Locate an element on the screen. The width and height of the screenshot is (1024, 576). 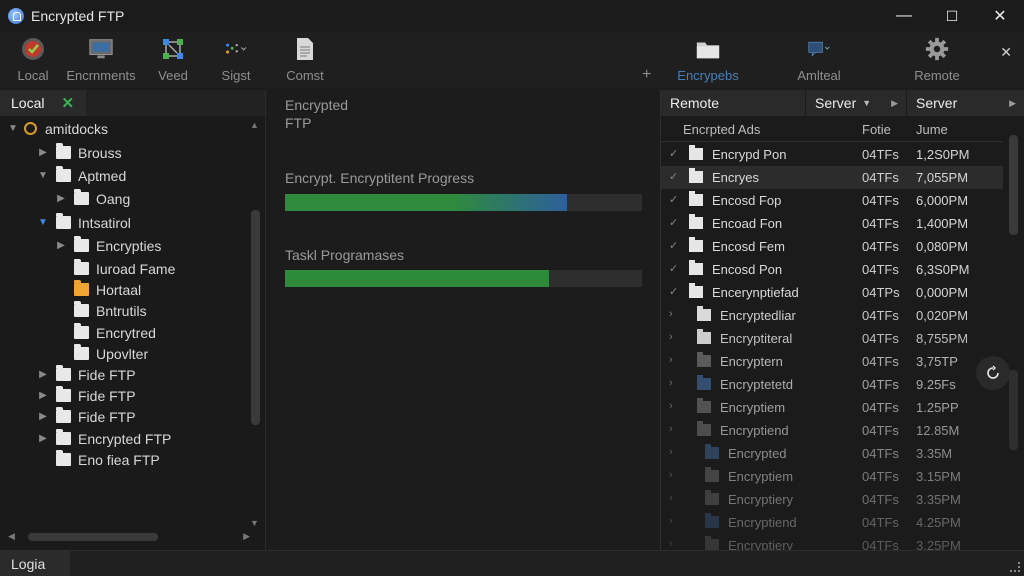
remote-file-row: › Encryptedliar 04TFs 0,020PM is located at coordinates (832, 315).